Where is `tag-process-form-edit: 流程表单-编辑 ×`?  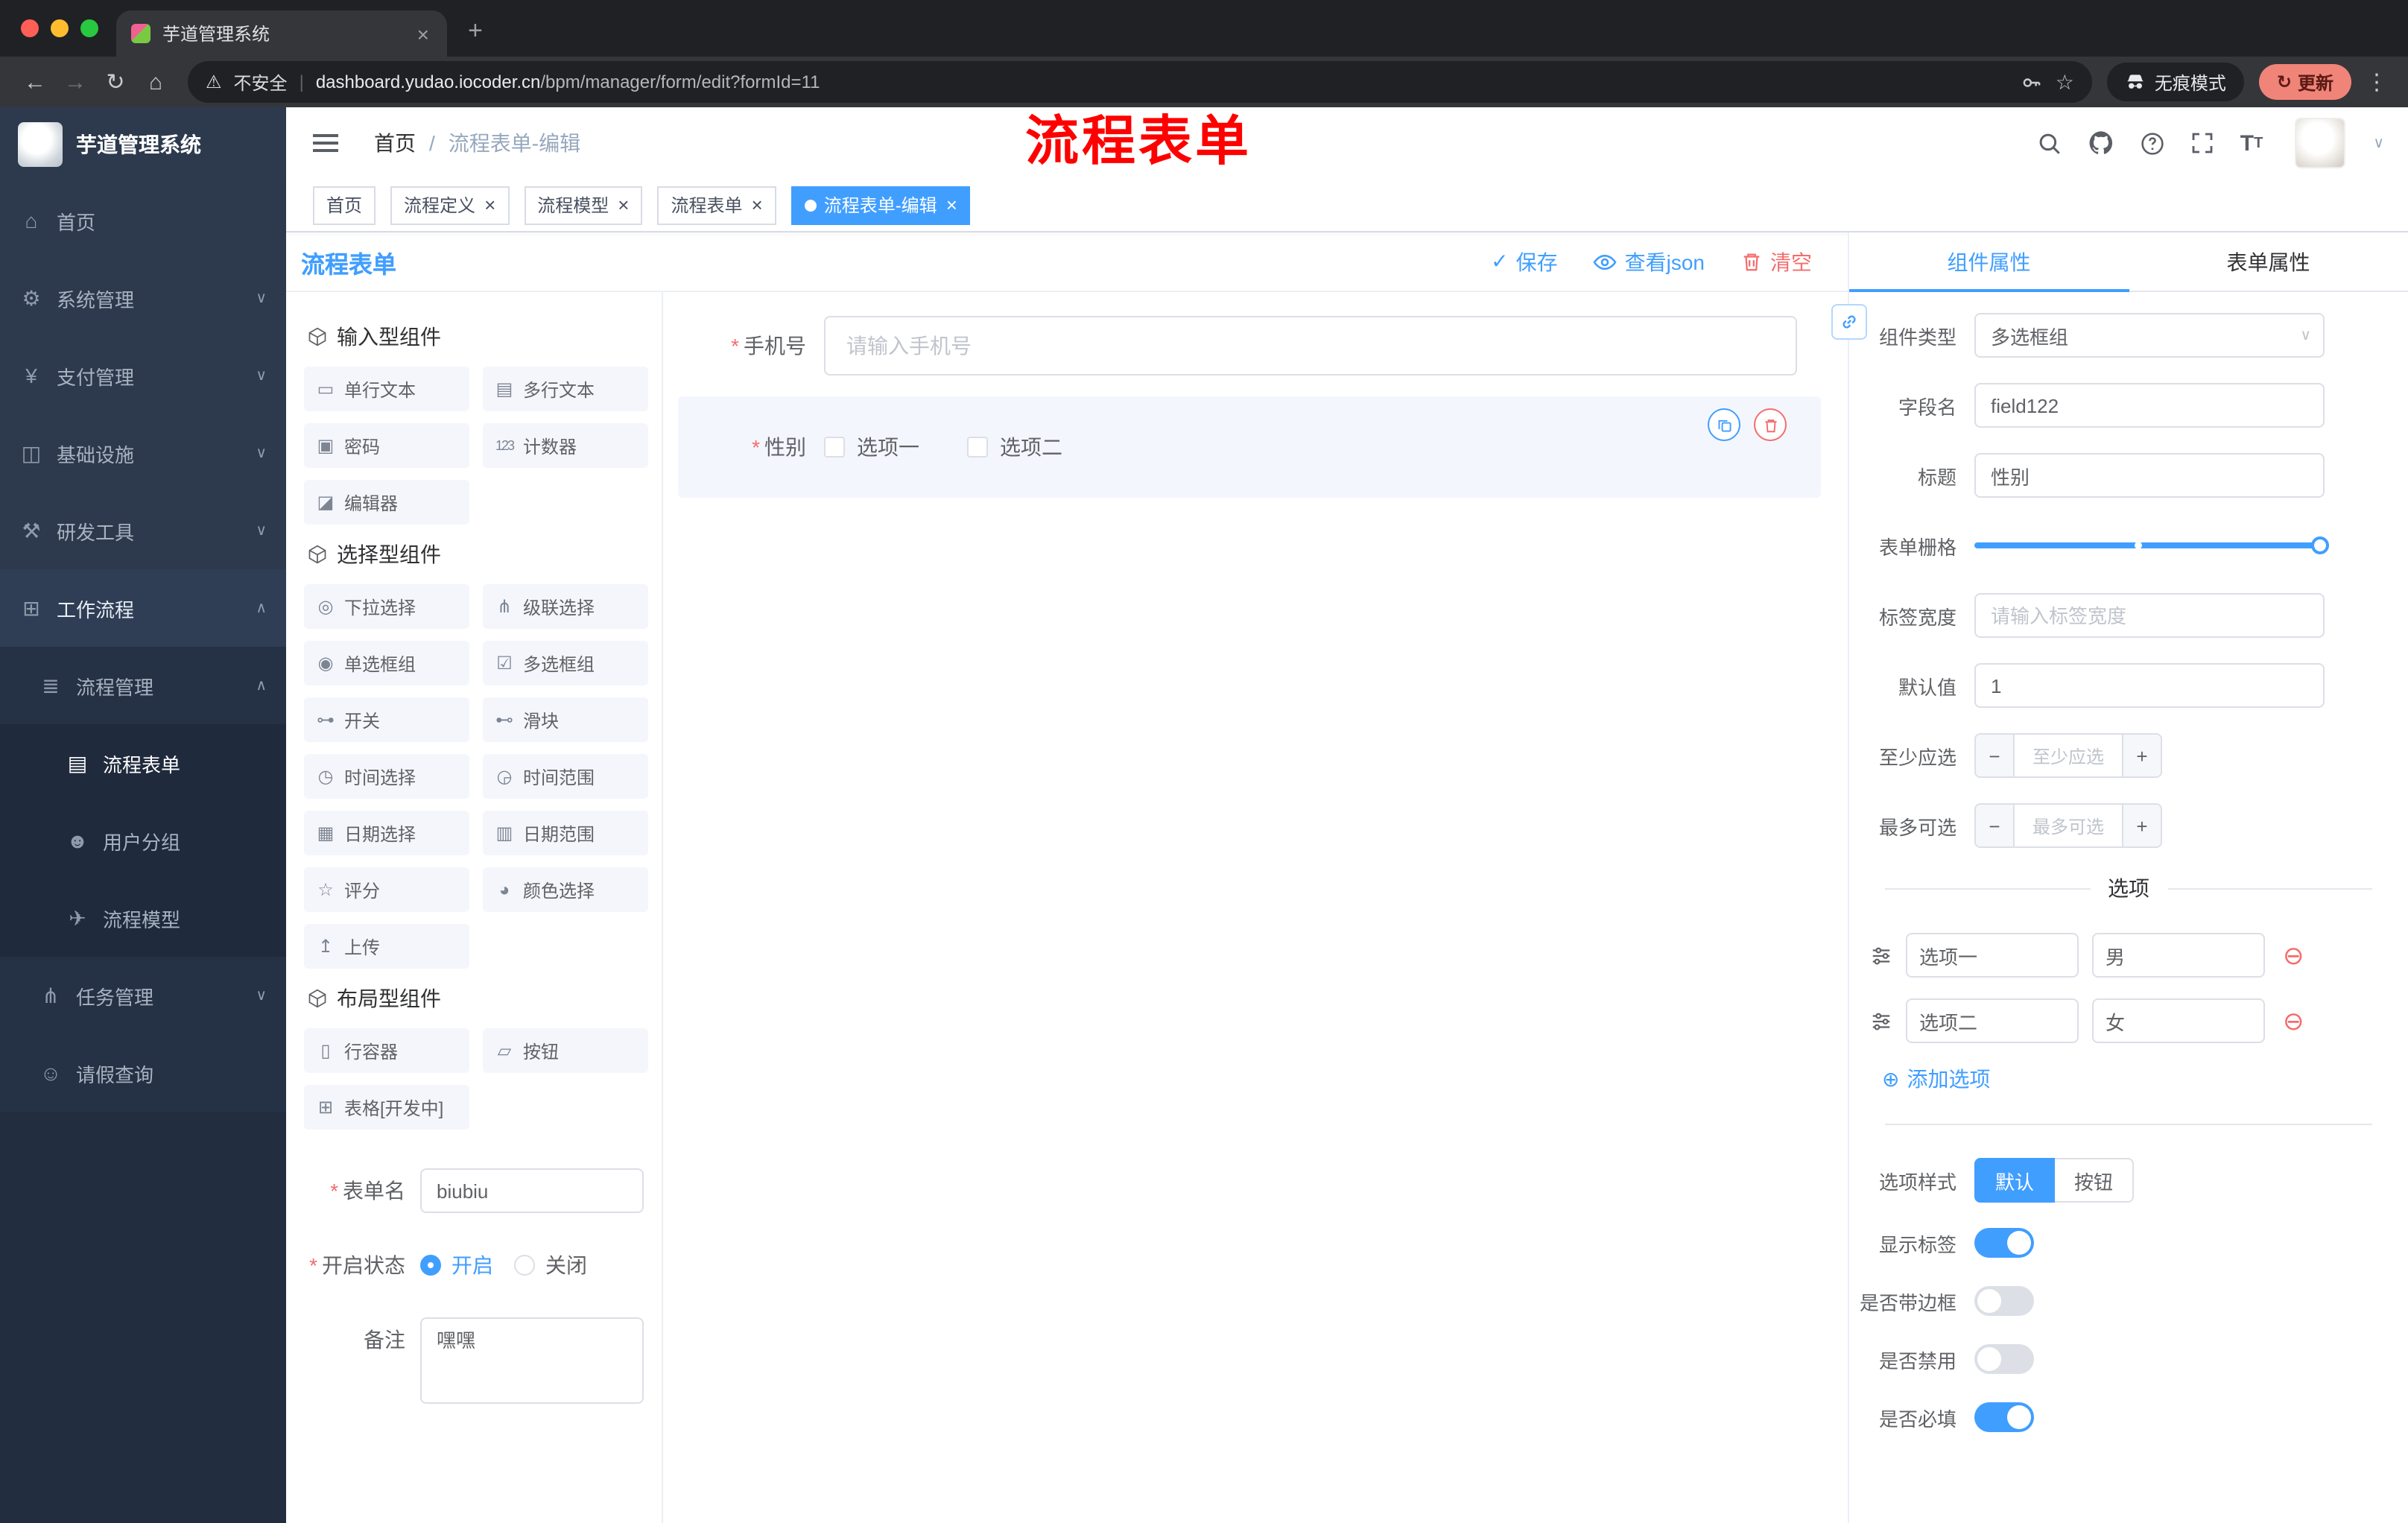
tag-process-form-edit: 流程表单-编辑 × is located at coordinates (880, 205).